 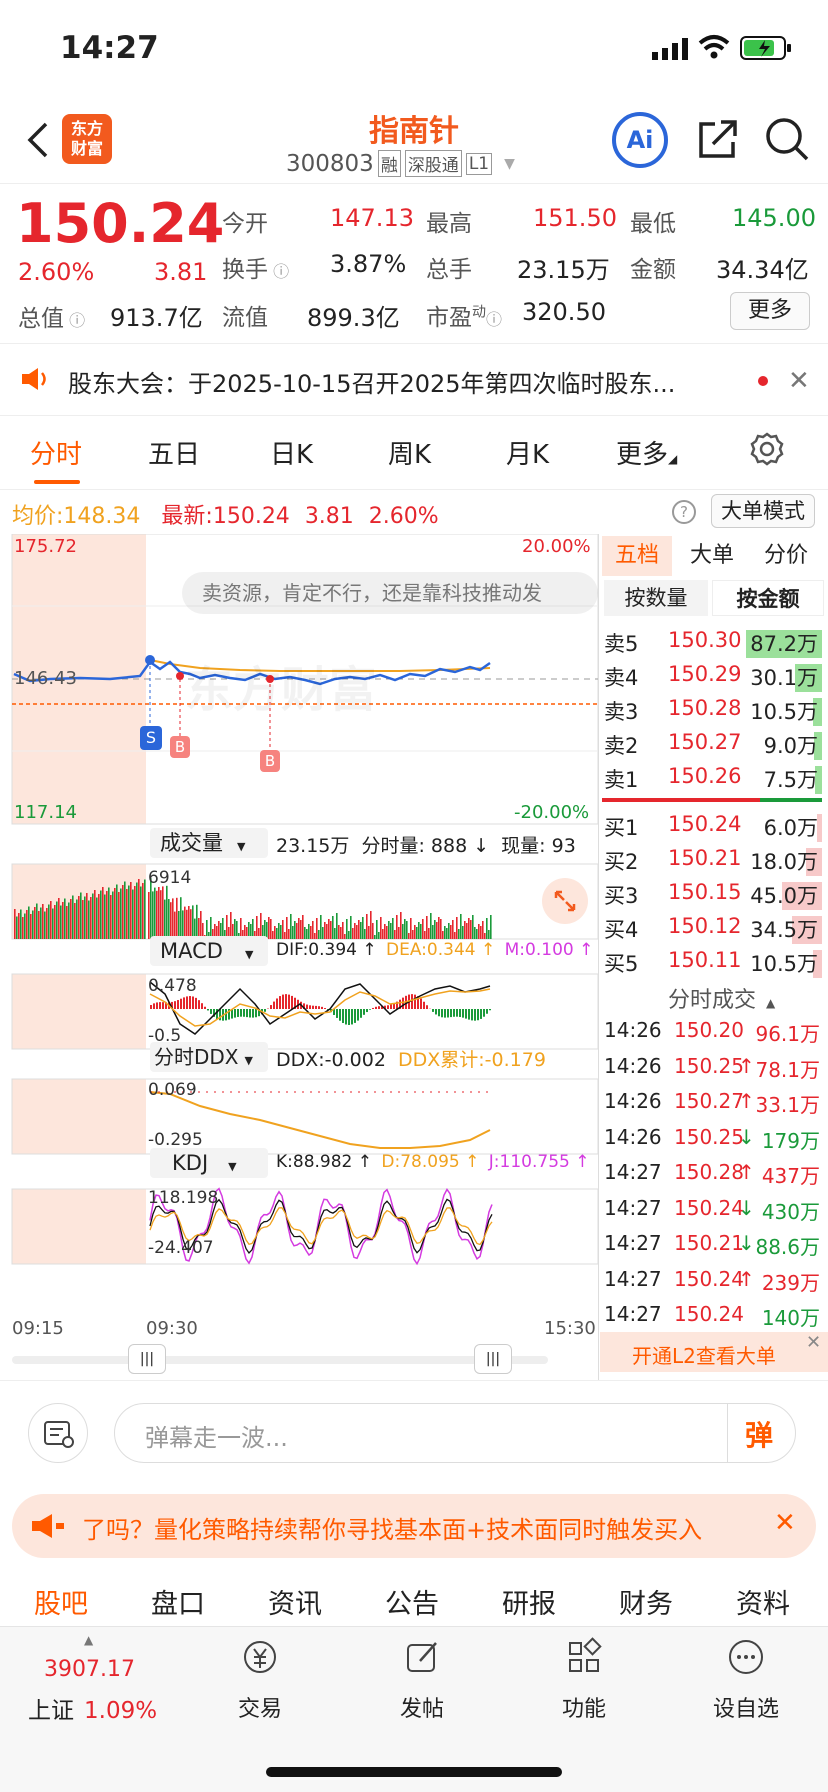 I want to click on help-icon: ?, so click(x=684, y=512).